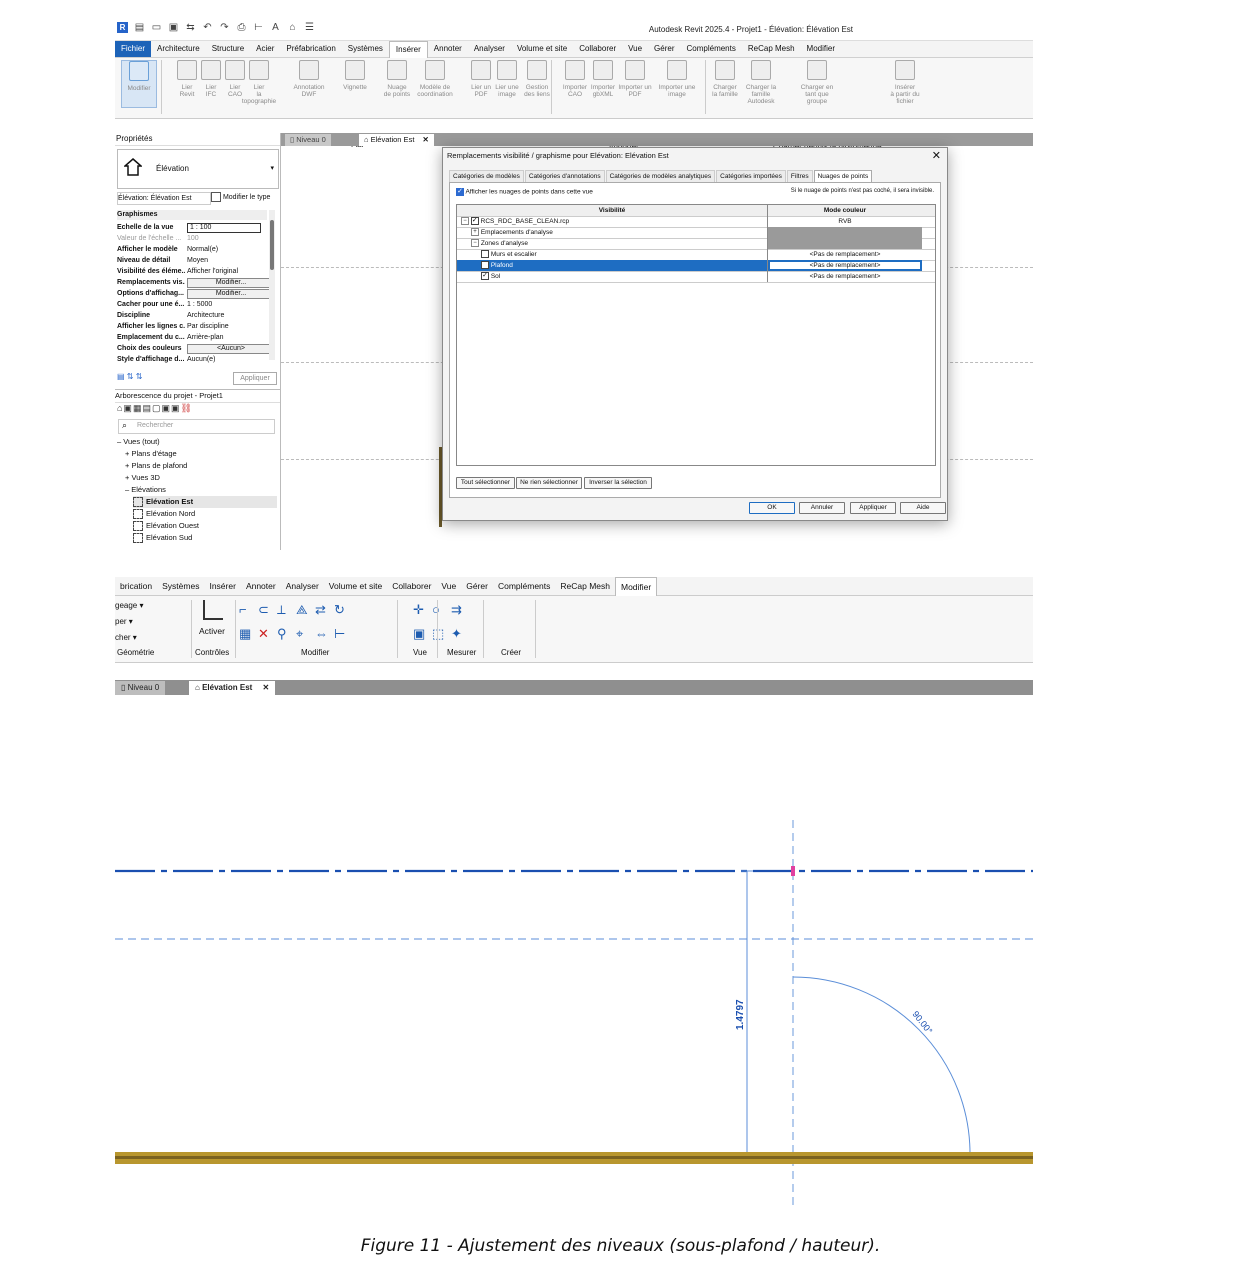 The height and width of the screenshot is (1281, 1241). I want to click on property-row: Emplacement du c... Arrière-plan, so click(196, 337).